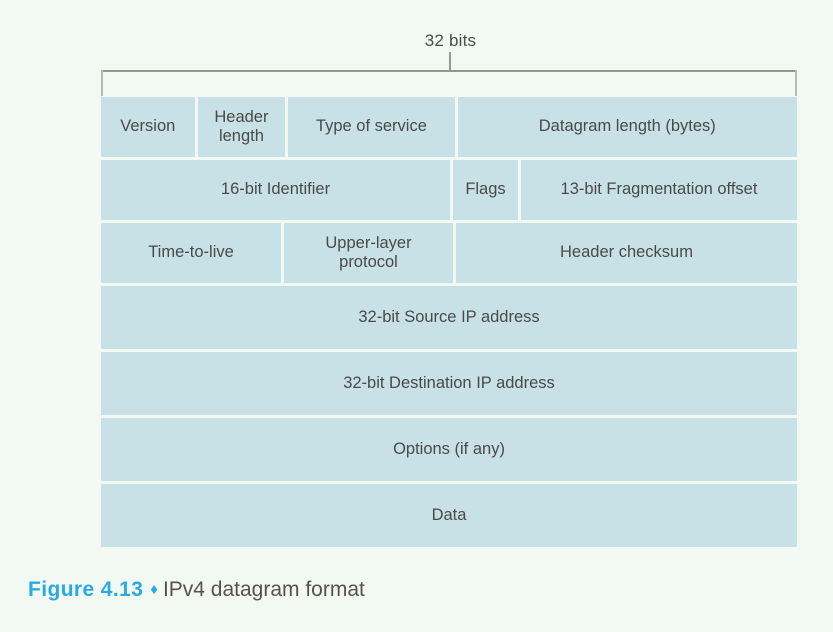 The image size is (833, 632). I want to click on table-row: 32-bit Source IP address, so click(449, 317).